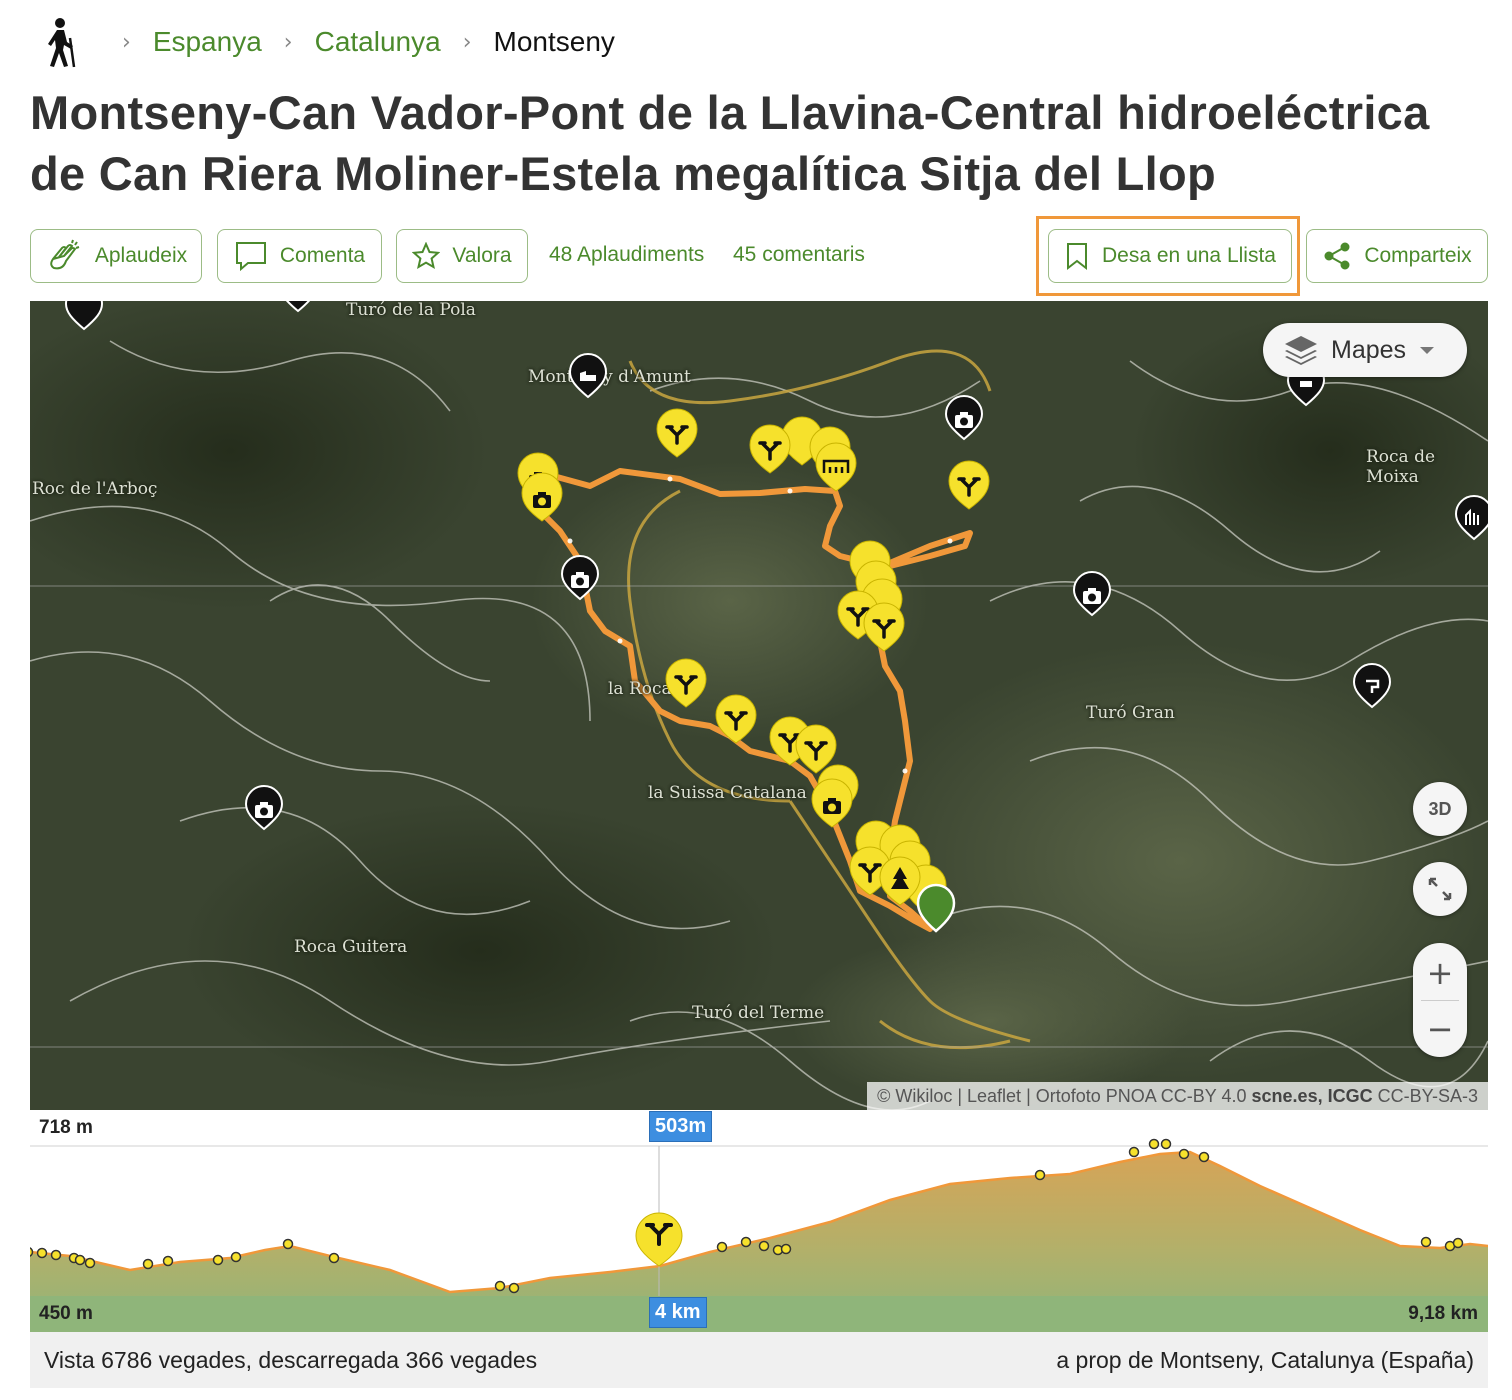 This screenshot has height=1400, width=1512. What do you see at coordinates (65, 254) in the screenshot?
I see `clap-icon` at bounding box center [65, 254].